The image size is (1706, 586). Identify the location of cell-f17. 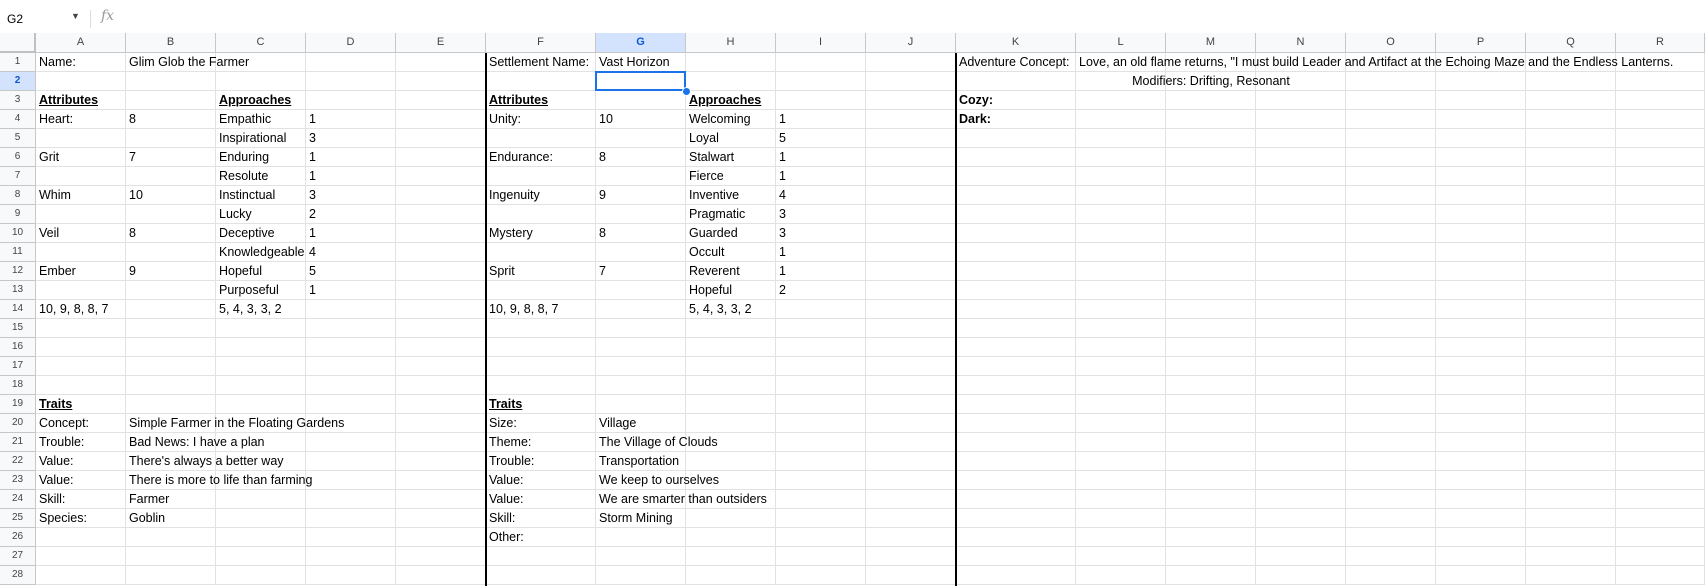
(541, 366).